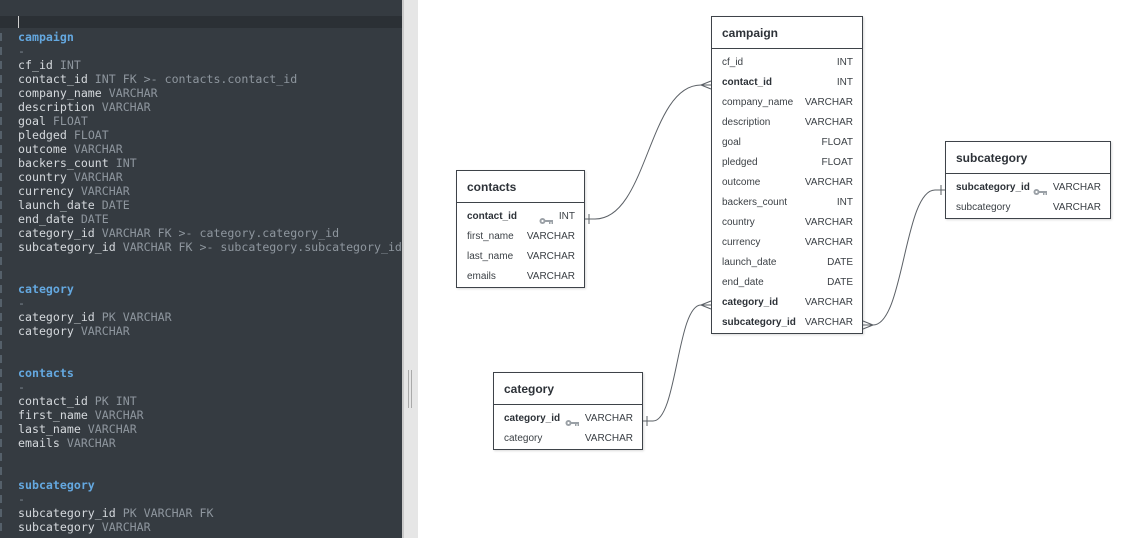 The image size is (1129, 538). What do you see at coordinates (39, 443) in the screenshot?
I see `code-field-name: emails` at bounding box center [39, 443].